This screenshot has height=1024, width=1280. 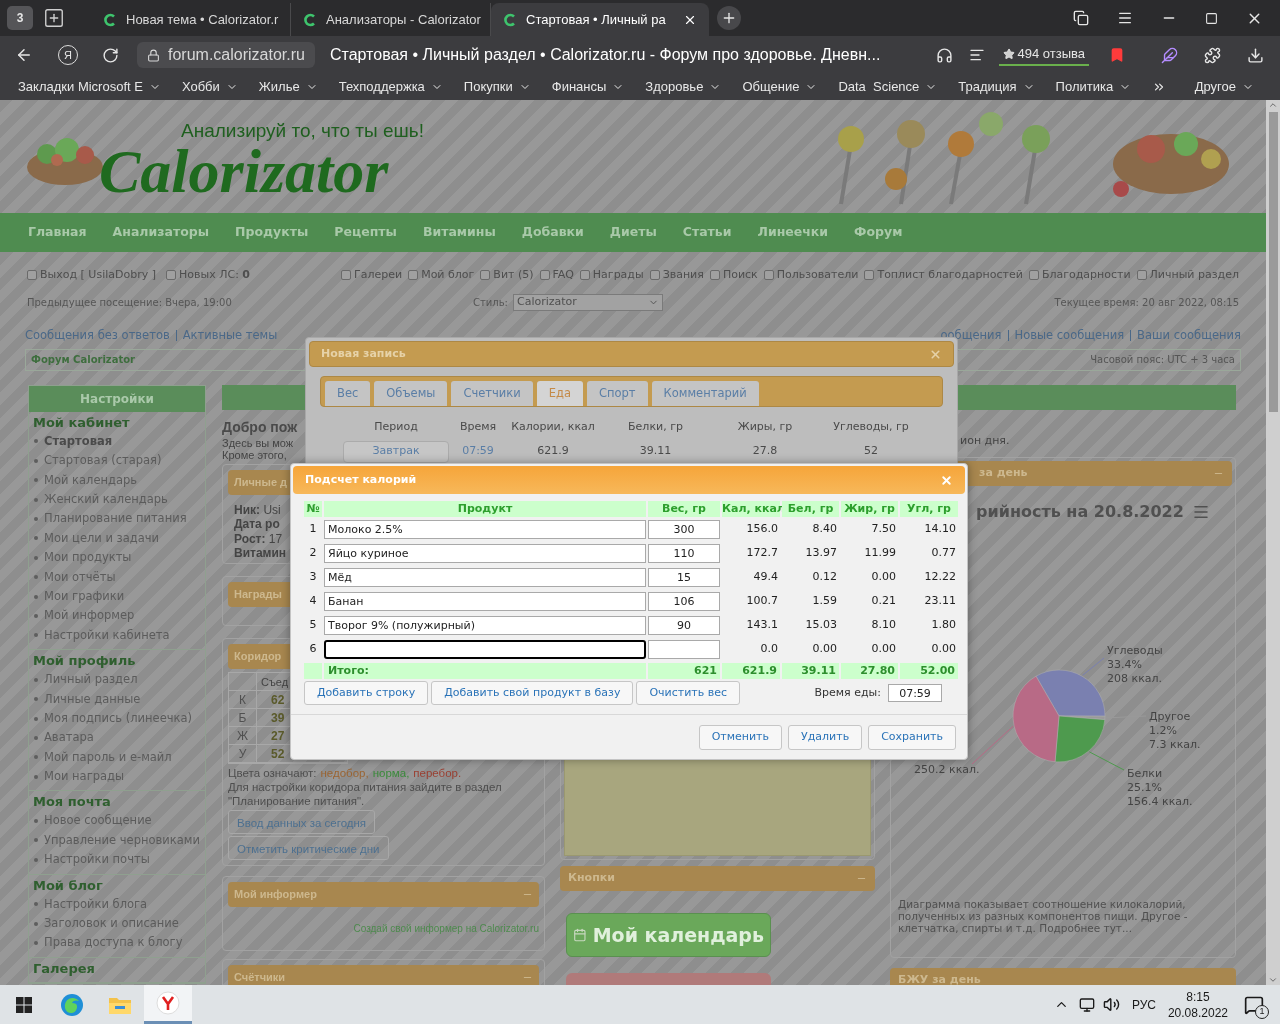 I want to click on bookmark-icon, so click(x=1117, y=55).